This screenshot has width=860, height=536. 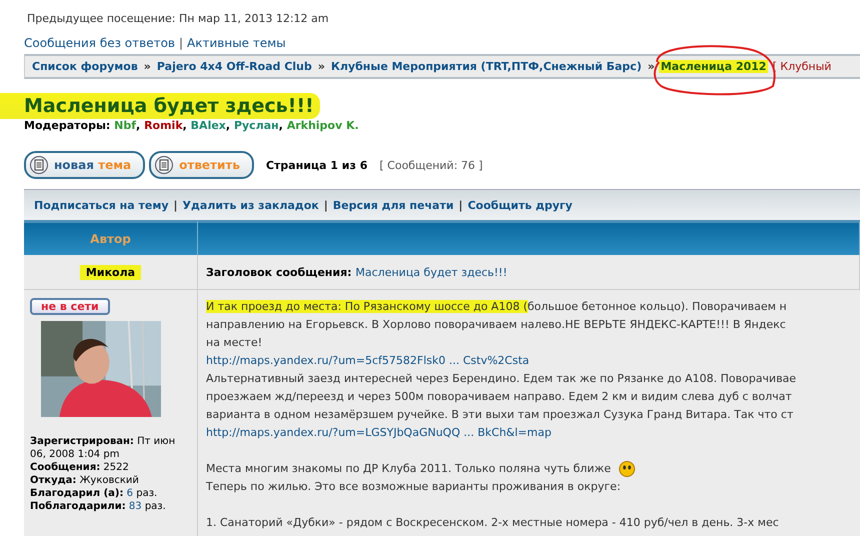 I want to click on topic-title: Масленица будет здесь!!!, so click(x=160, y=106).